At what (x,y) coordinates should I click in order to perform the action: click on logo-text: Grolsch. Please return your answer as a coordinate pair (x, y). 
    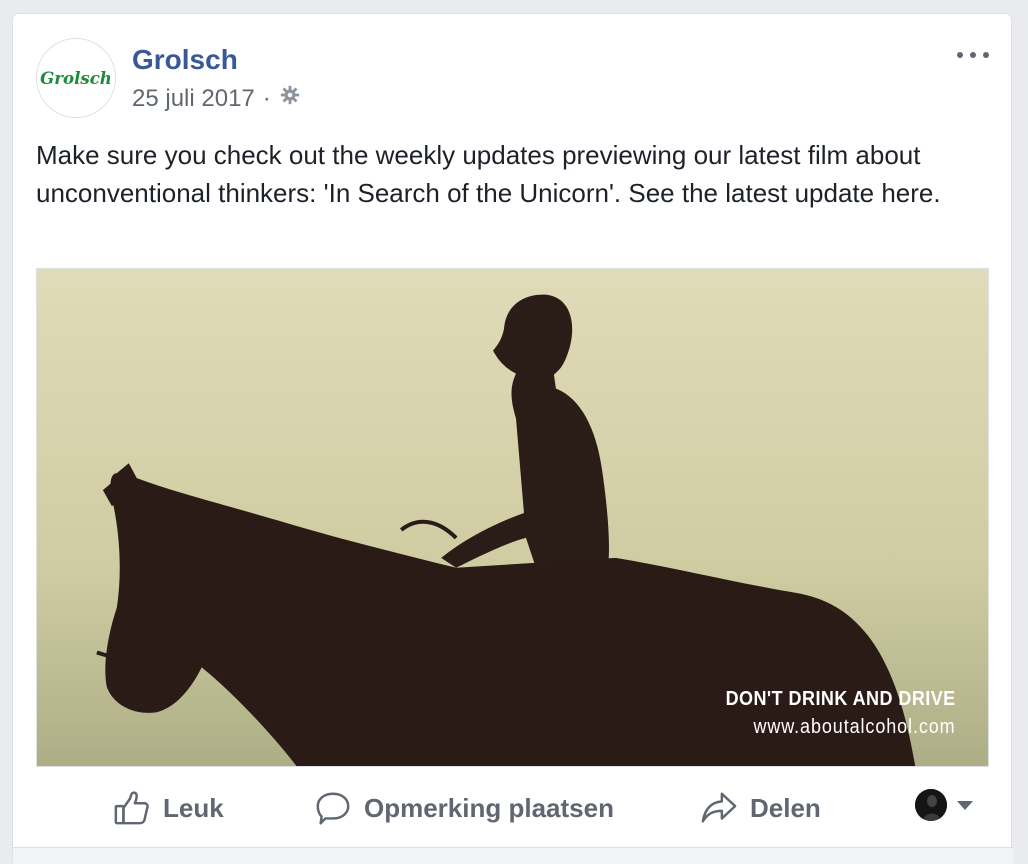
    Looking at the image, I should click on (76, 78).